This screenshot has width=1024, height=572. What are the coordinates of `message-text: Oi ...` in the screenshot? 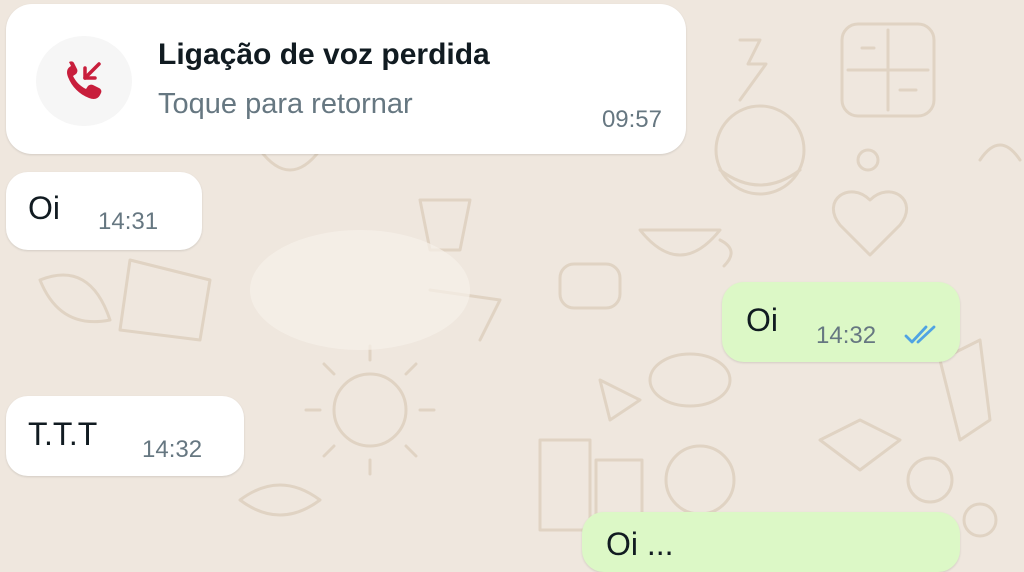 It's located at (640, 544).